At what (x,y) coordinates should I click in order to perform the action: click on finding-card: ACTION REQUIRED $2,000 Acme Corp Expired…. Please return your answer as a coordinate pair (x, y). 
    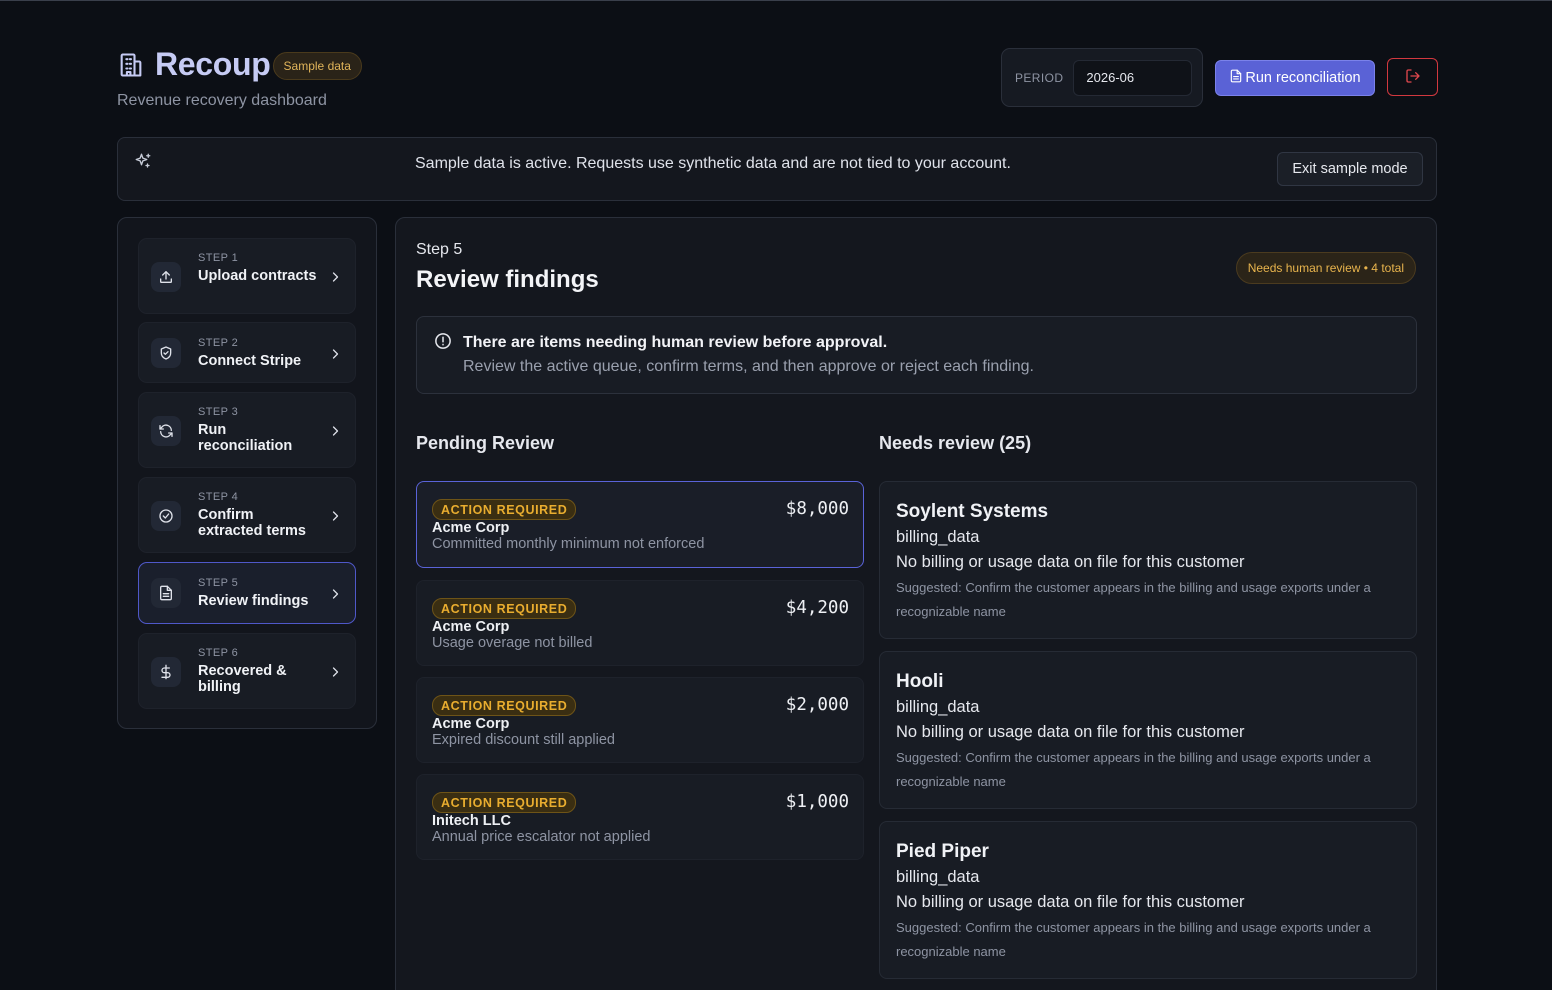
    Looking at the image, I should click on (640, 720).